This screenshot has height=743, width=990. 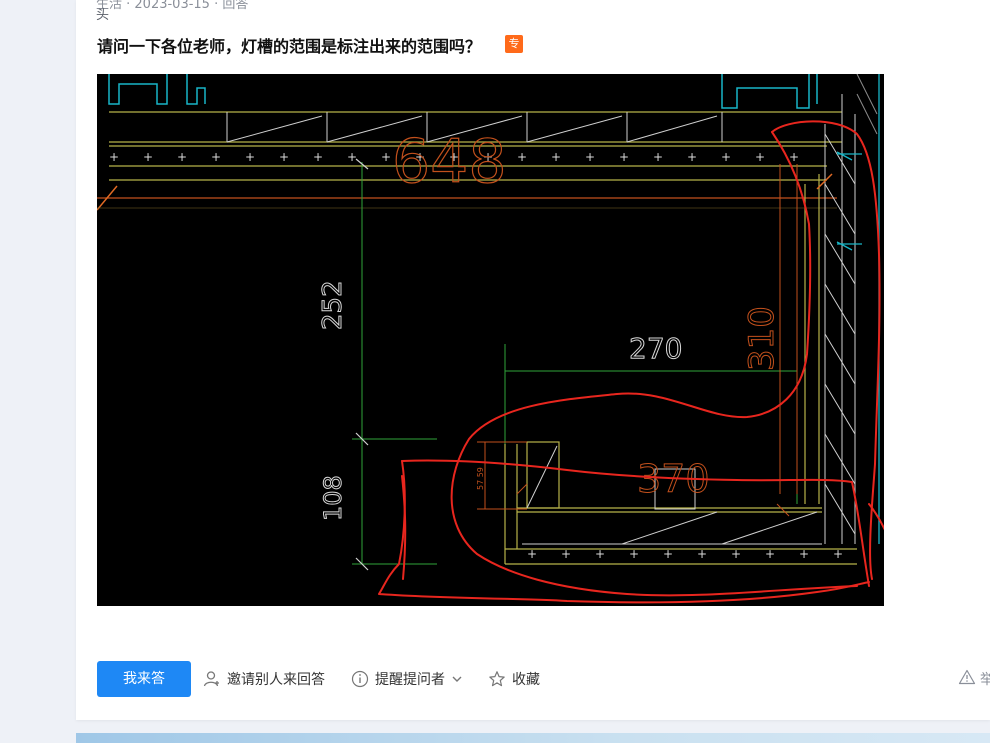 What do you see at coordinates (449, 162) in the screenshot?
I see `dimension-648: 648` at bounding box center [449, 162].